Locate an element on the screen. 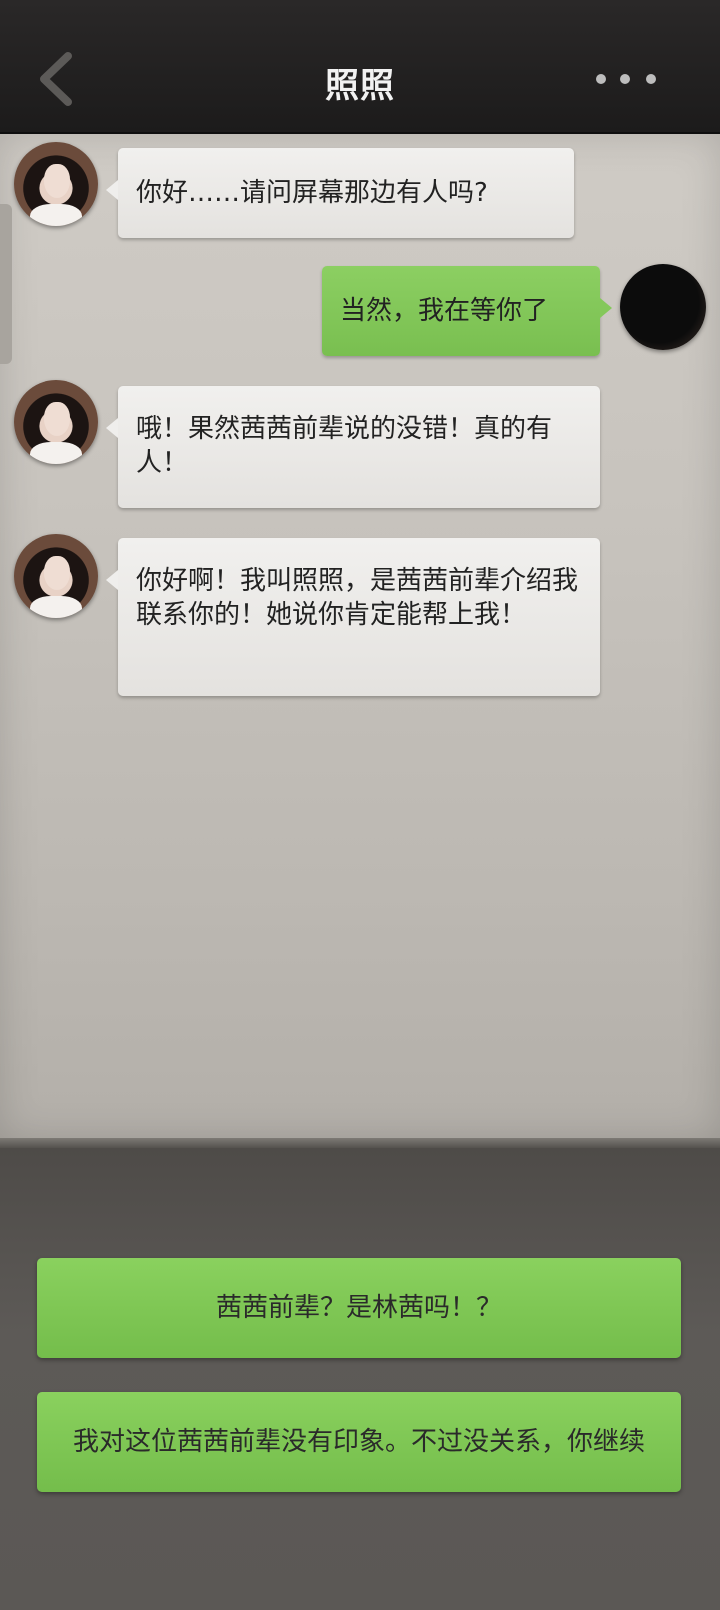 Image resolution: width=720 pixels, height=1610 pixels. more-dots-icon is located at coordinates (627, 80).